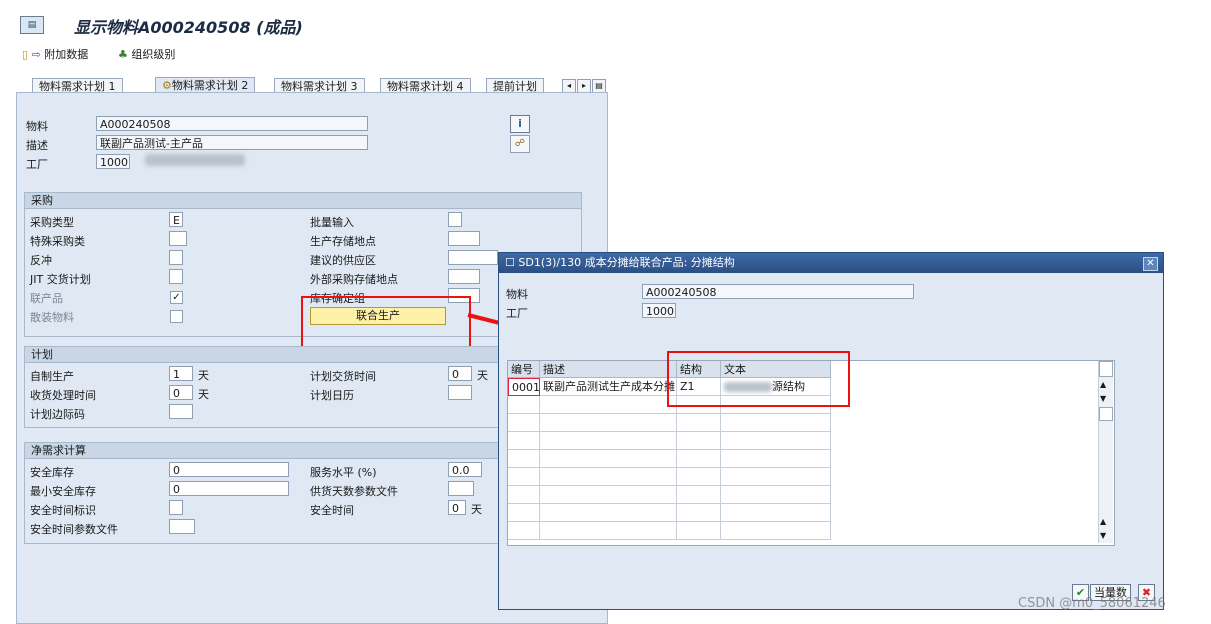  What do you see at coordinates (303, 201) in the screenshot?
I see `procurement-title: 采购` at bounding box center [303, 201].